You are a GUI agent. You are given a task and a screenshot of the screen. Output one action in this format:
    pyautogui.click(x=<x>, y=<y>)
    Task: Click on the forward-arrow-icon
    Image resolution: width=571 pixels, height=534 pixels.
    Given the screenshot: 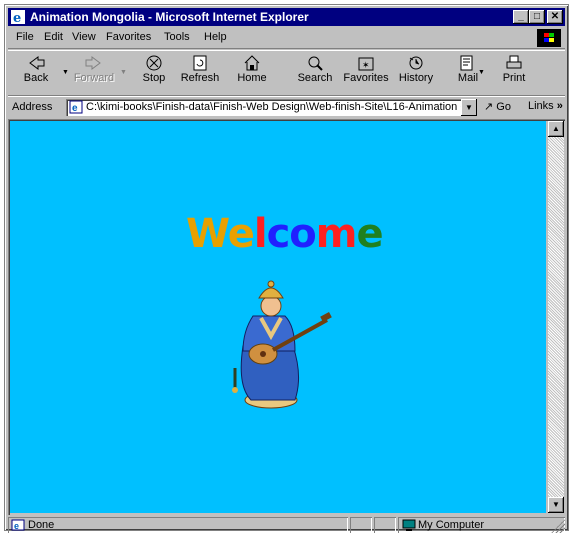 What is the action you would take?
    pyautogui.click(x=93, y=63)
    